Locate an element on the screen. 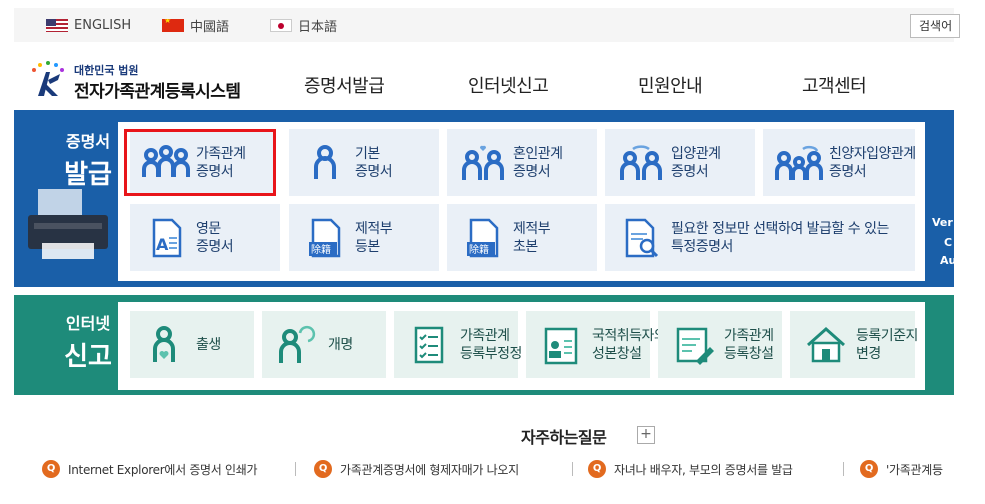 The height and width of the screenshot is (504, 985). house-icon is located at coordinates (826, 344).